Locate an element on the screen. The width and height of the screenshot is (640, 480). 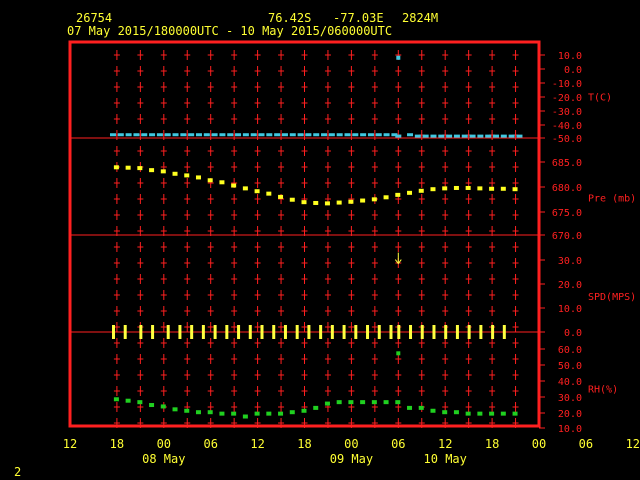
x-hour-label: 18 is located at coordinates (117, 444).